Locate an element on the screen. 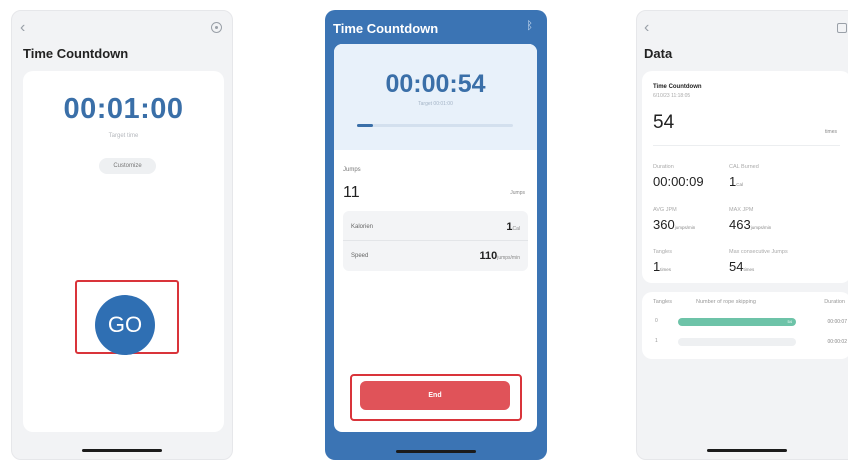  progress-bar: 54 is located at coordinates (737, 322).